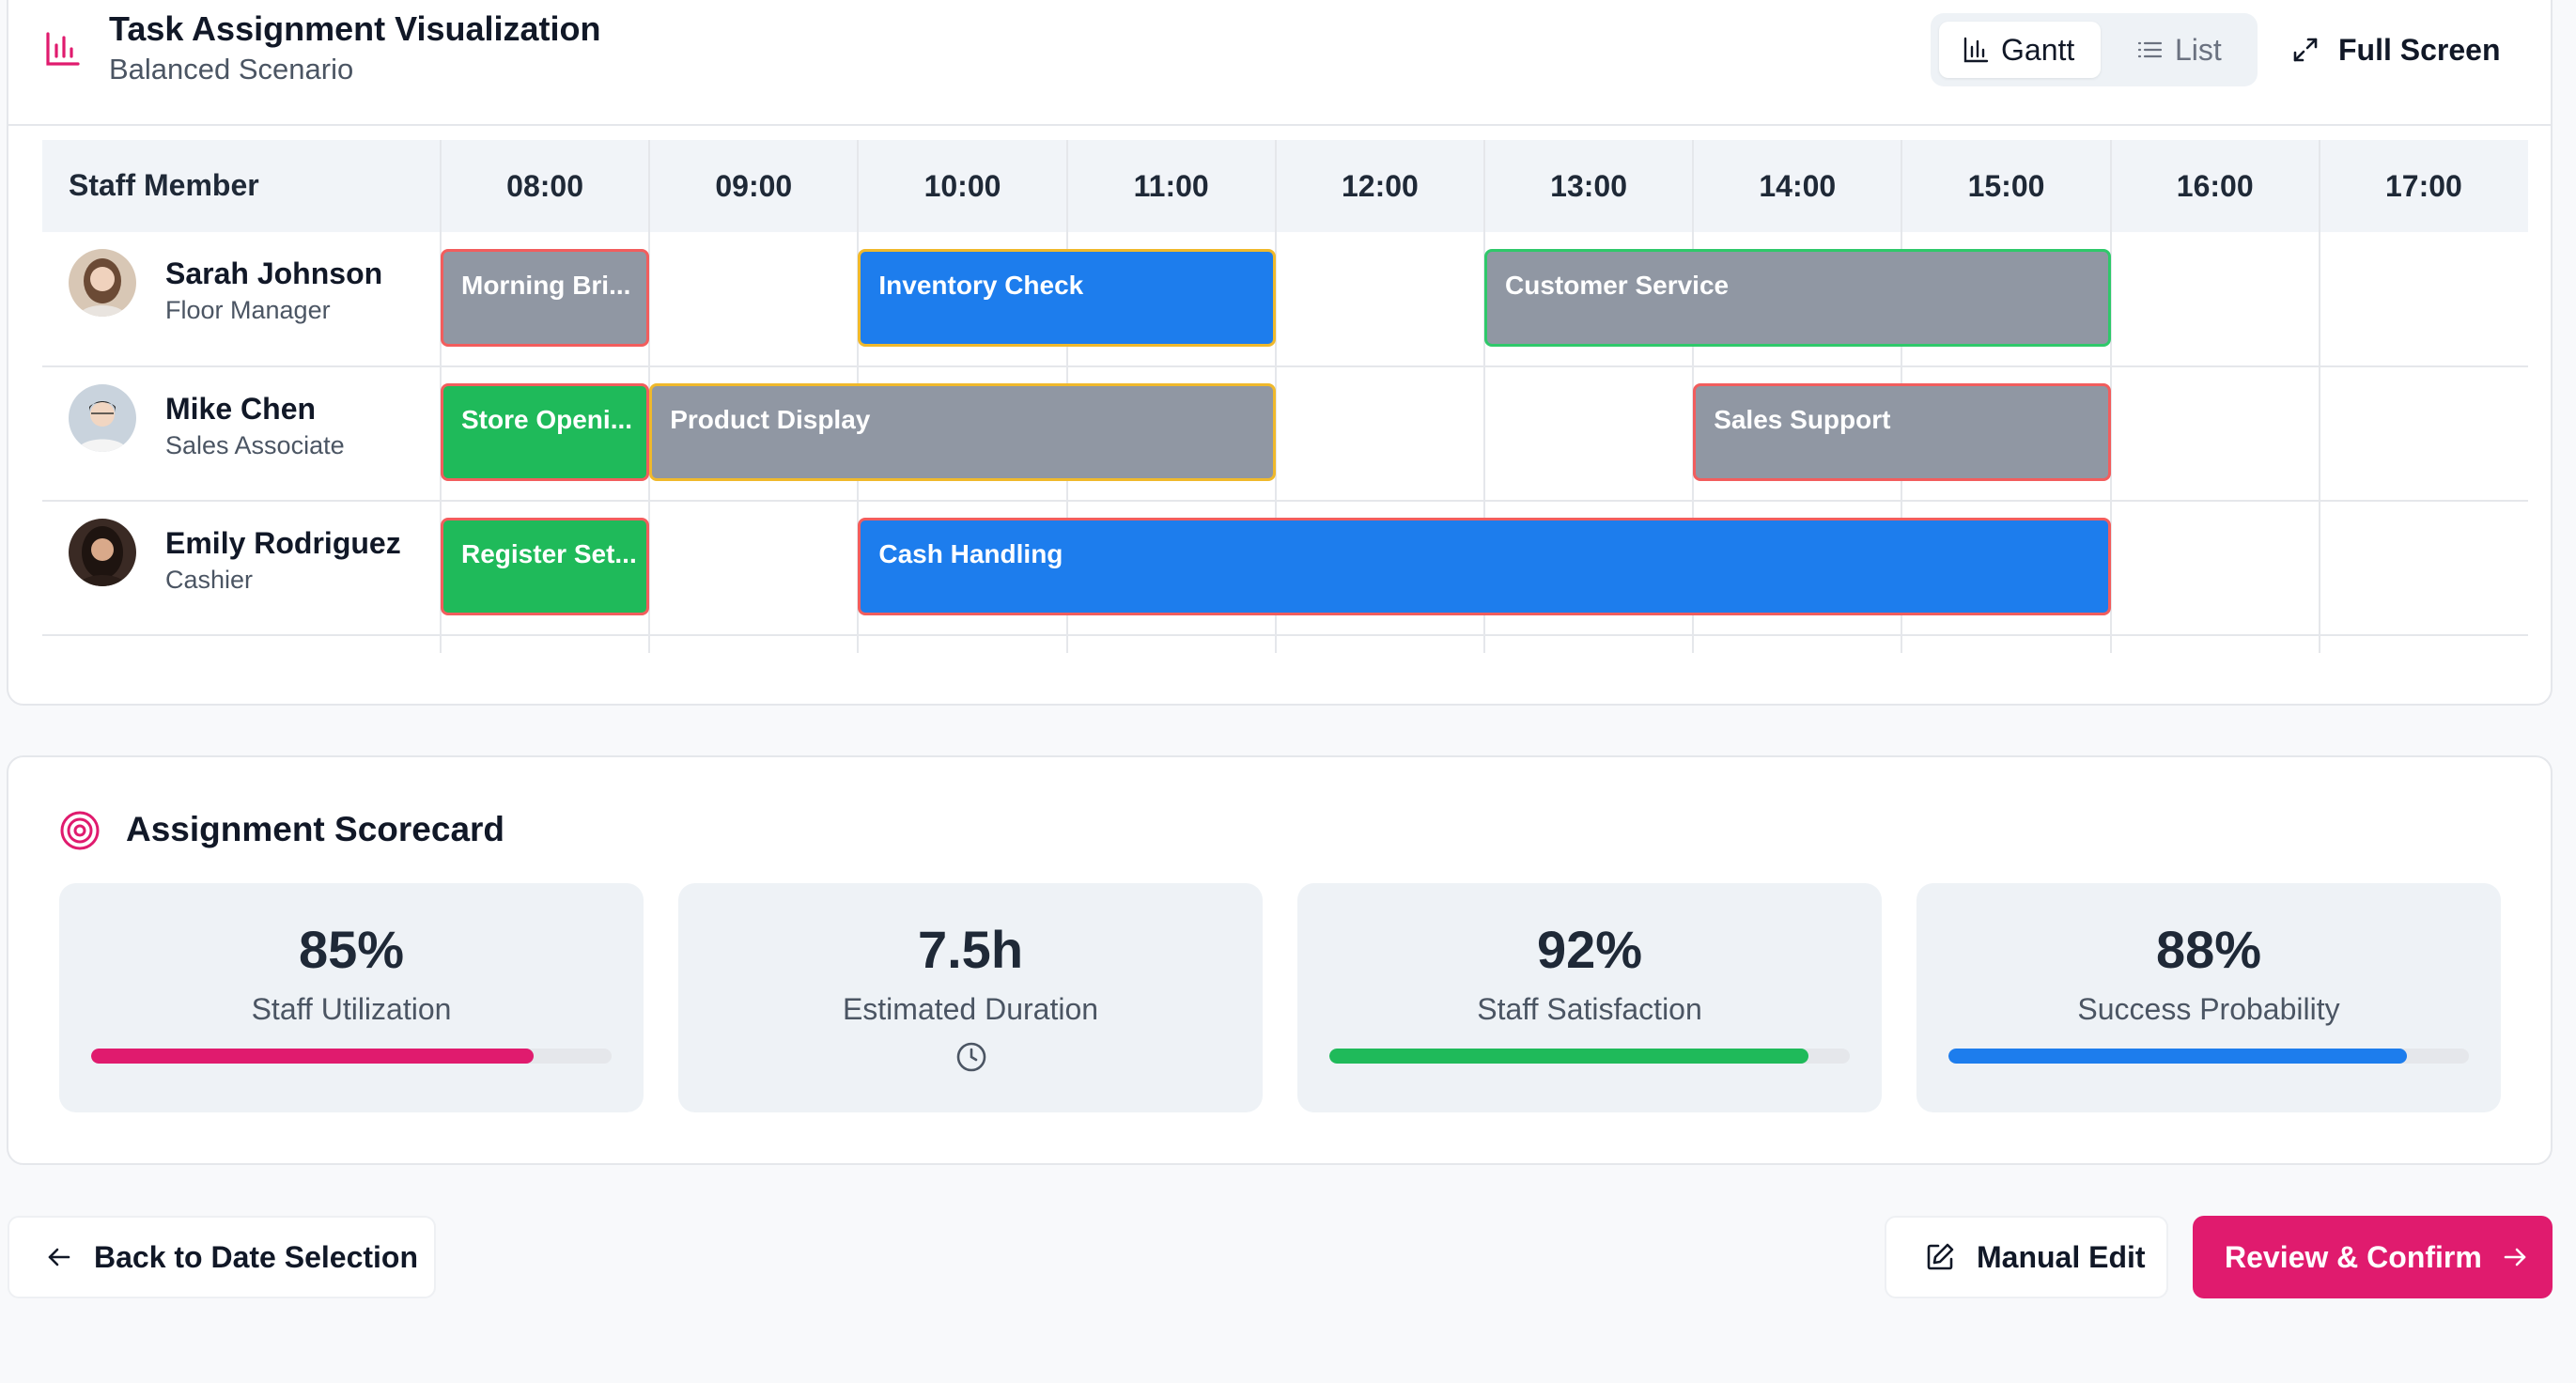  I want to click on back-button-label: Back to Date Selection, so click(256, 1256).